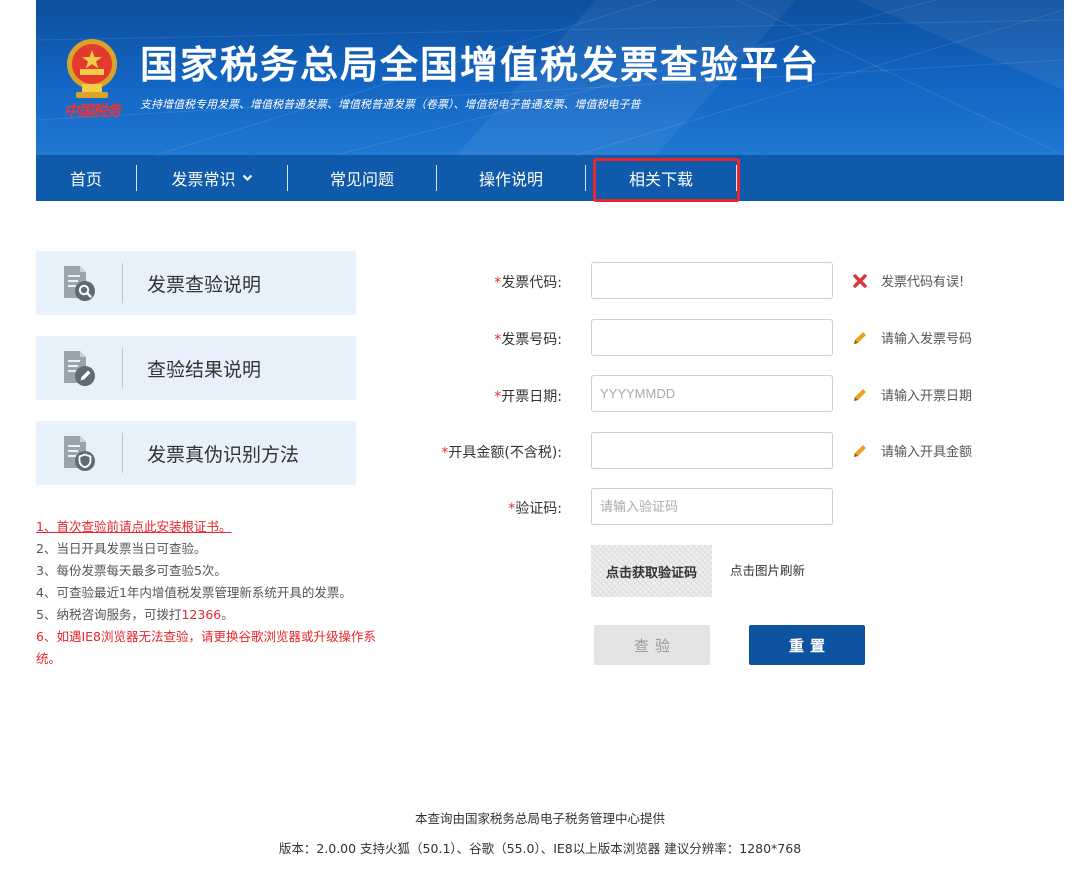 The height and width of the screenshot is (870, 1080). Describe the element at coordinates (203, 179) in the screenshot. I see `nav-invoice-knowledge-label: 发票常识` at that location.